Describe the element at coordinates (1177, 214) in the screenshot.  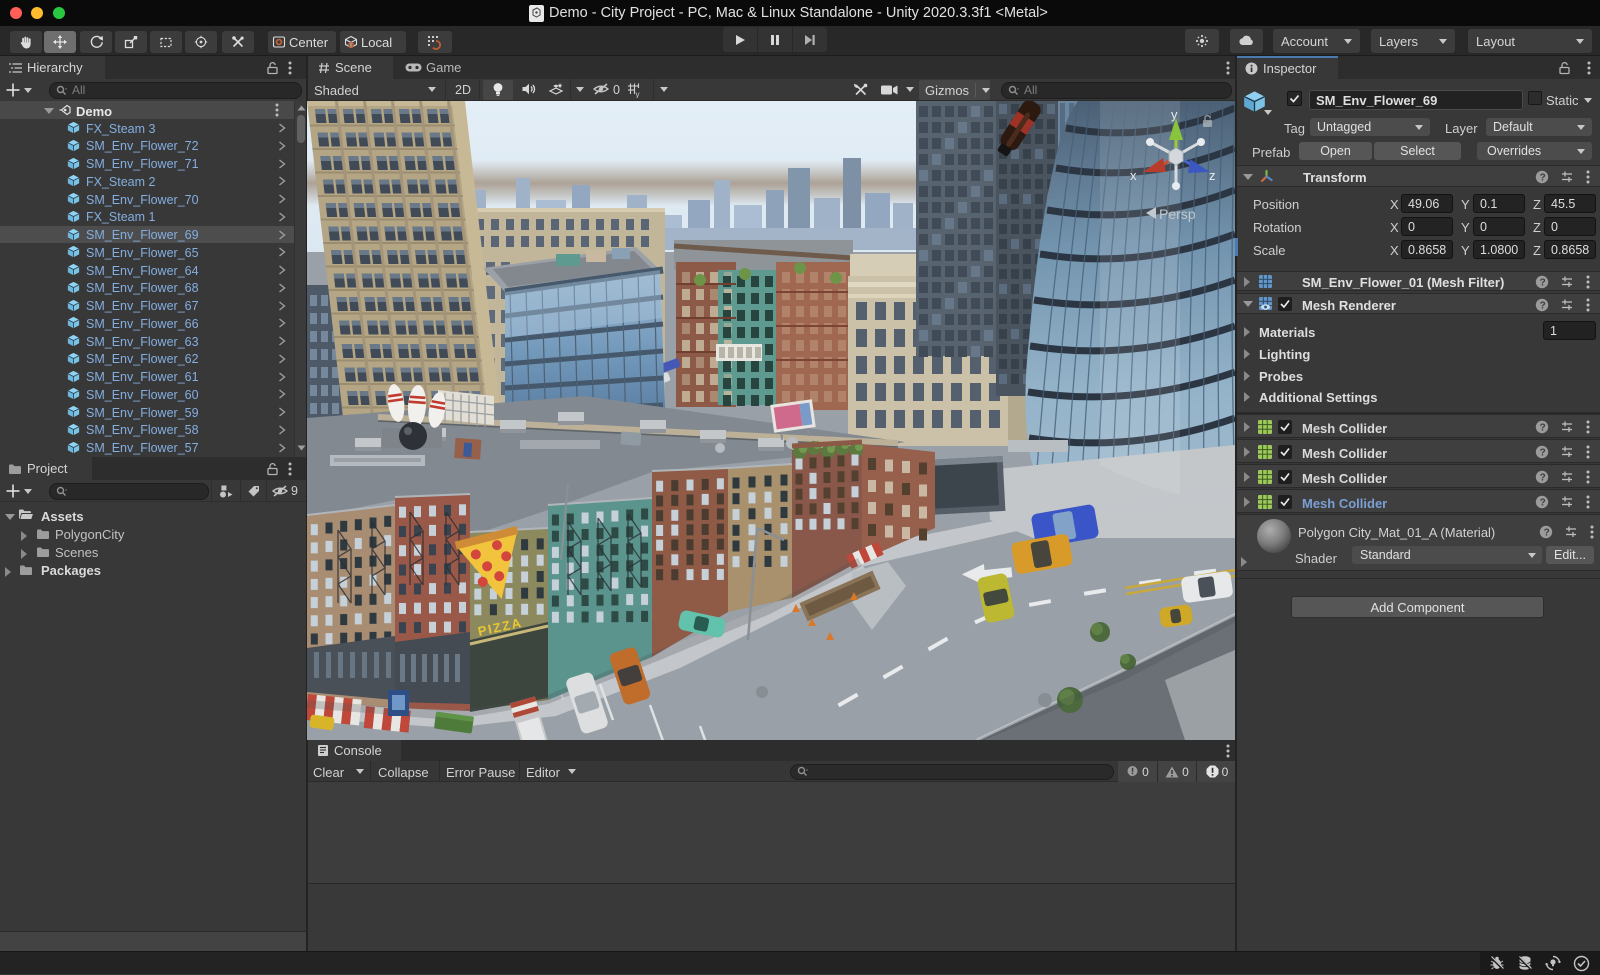
I see `svg-text: Persp` at that location.